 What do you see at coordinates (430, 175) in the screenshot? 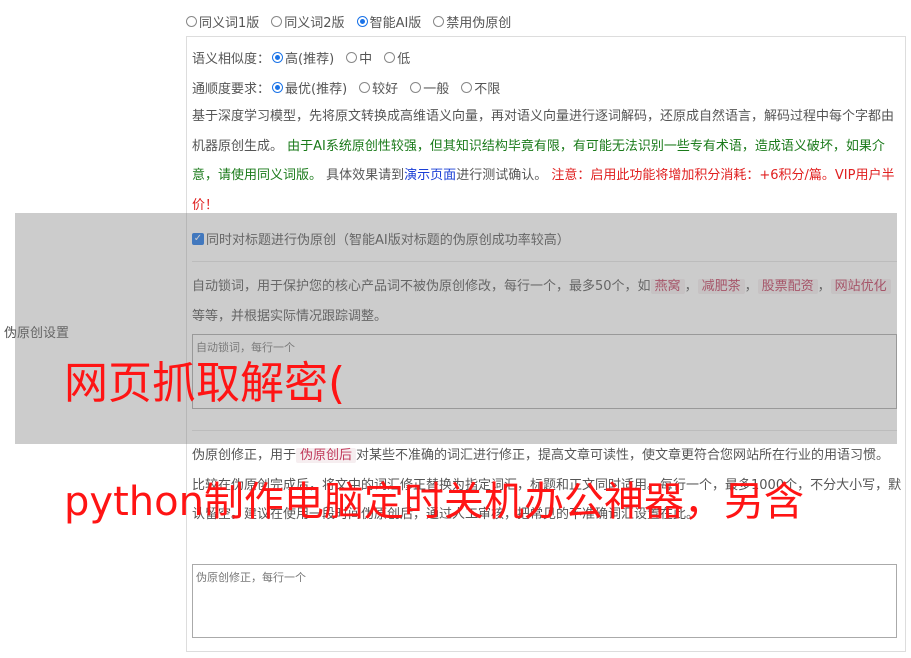
I see `demo-page-link: 演示页面` at bounding box center [430, 175].